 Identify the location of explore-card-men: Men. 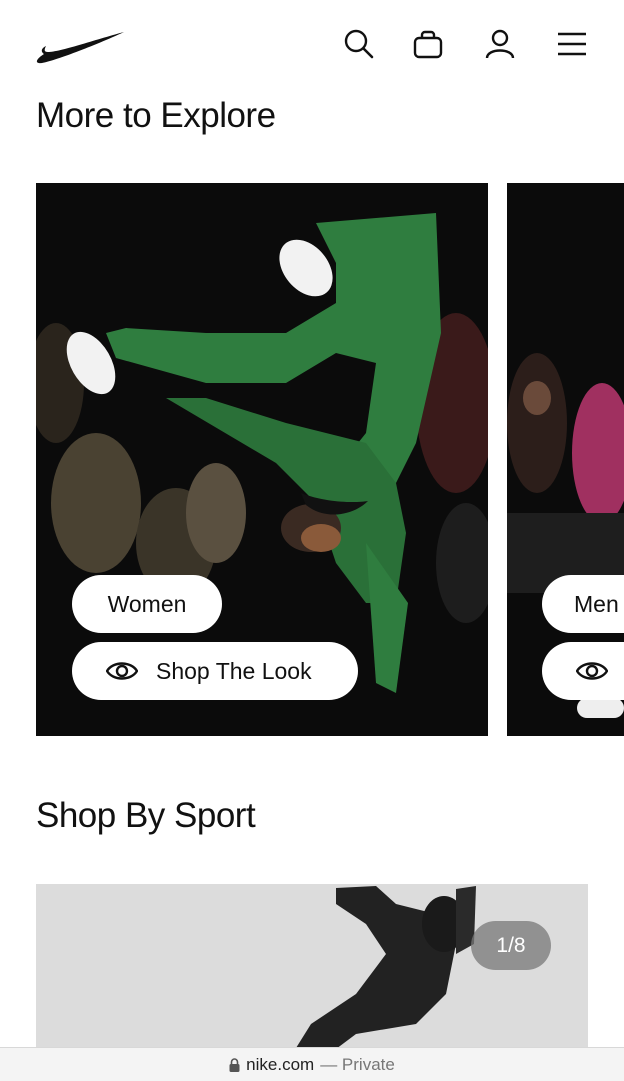
(565, 459).